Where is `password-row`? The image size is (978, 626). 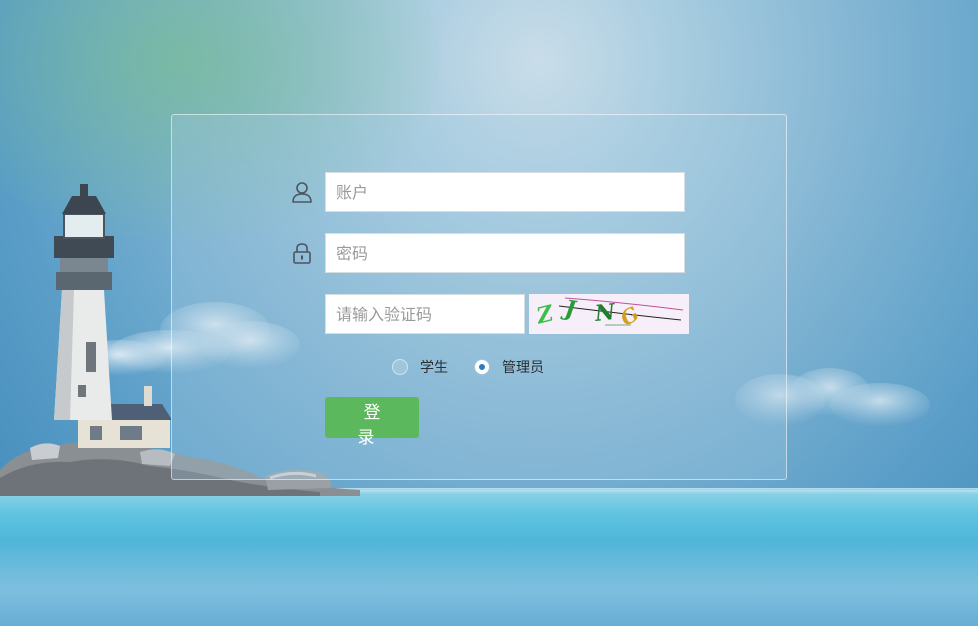 password-row is located at coordinates (487, 253).